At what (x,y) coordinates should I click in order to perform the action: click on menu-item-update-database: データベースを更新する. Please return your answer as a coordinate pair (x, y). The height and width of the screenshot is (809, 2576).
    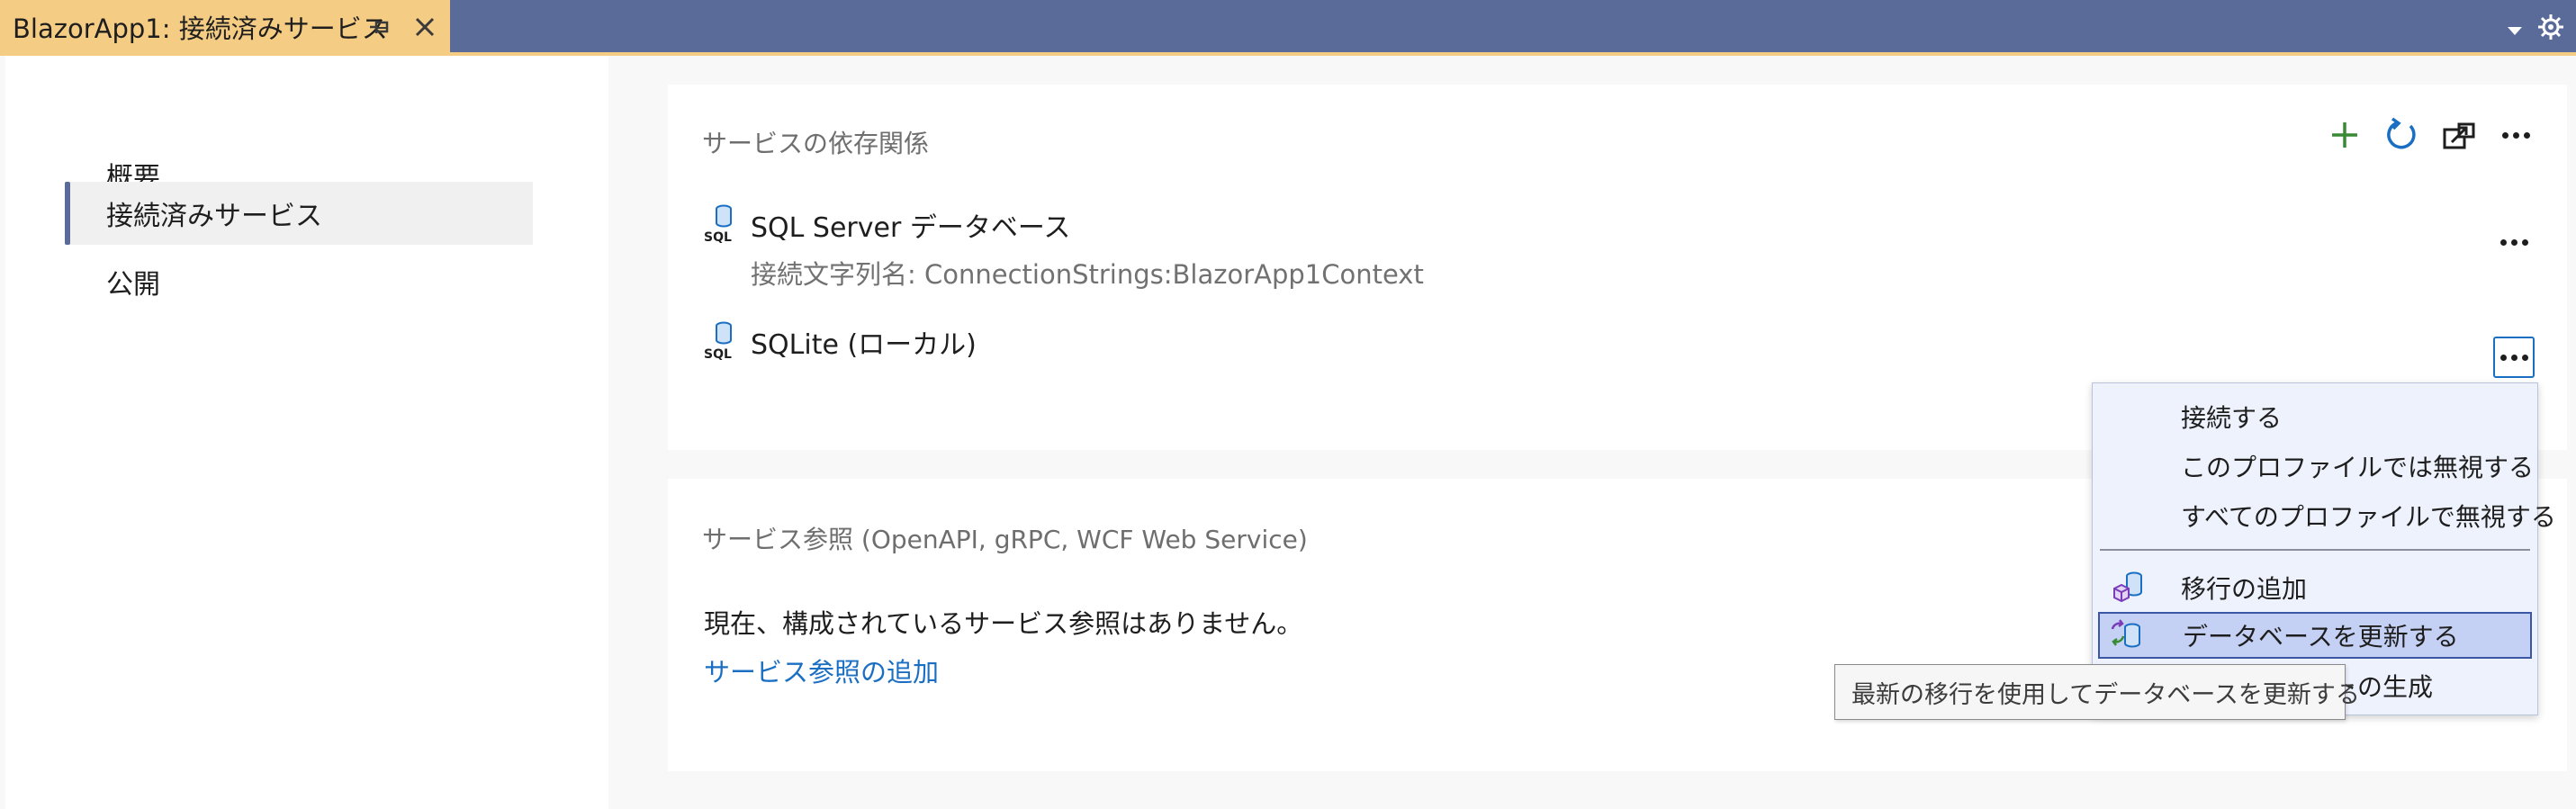
    Looking at the image, I should click on (2315, 636).